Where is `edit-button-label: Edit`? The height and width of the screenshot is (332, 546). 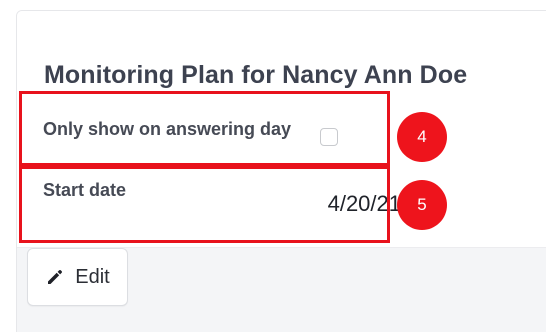 edit-button-label: Edit is located at coordinates (92, 276).